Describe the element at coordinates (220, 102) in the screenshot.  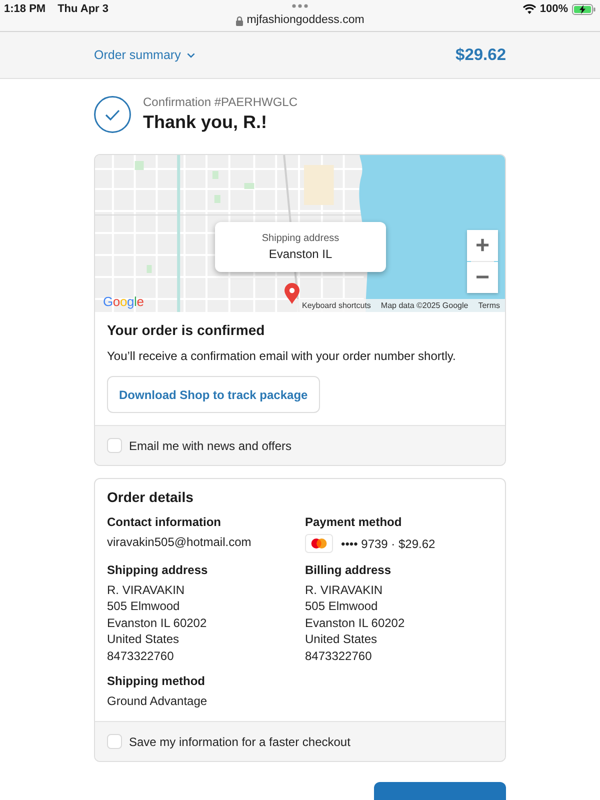
I see `confirmation-number: Confirmation #PAERHWGLC` at that location.